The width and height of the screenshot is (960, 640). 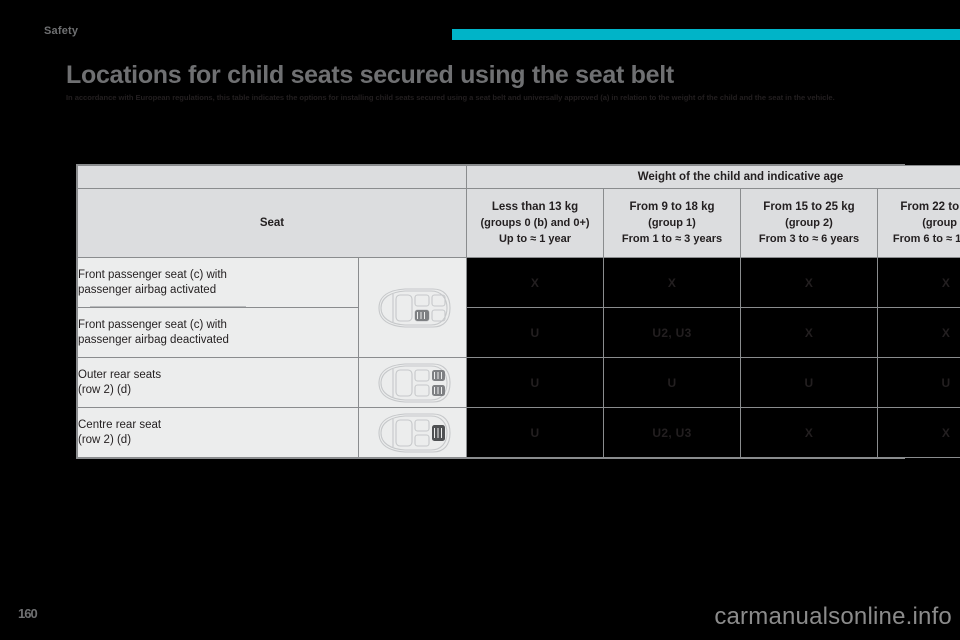 I want to click on seat-label-centre-rear-line2: (row 2) (d), so click(x=105, y=439).